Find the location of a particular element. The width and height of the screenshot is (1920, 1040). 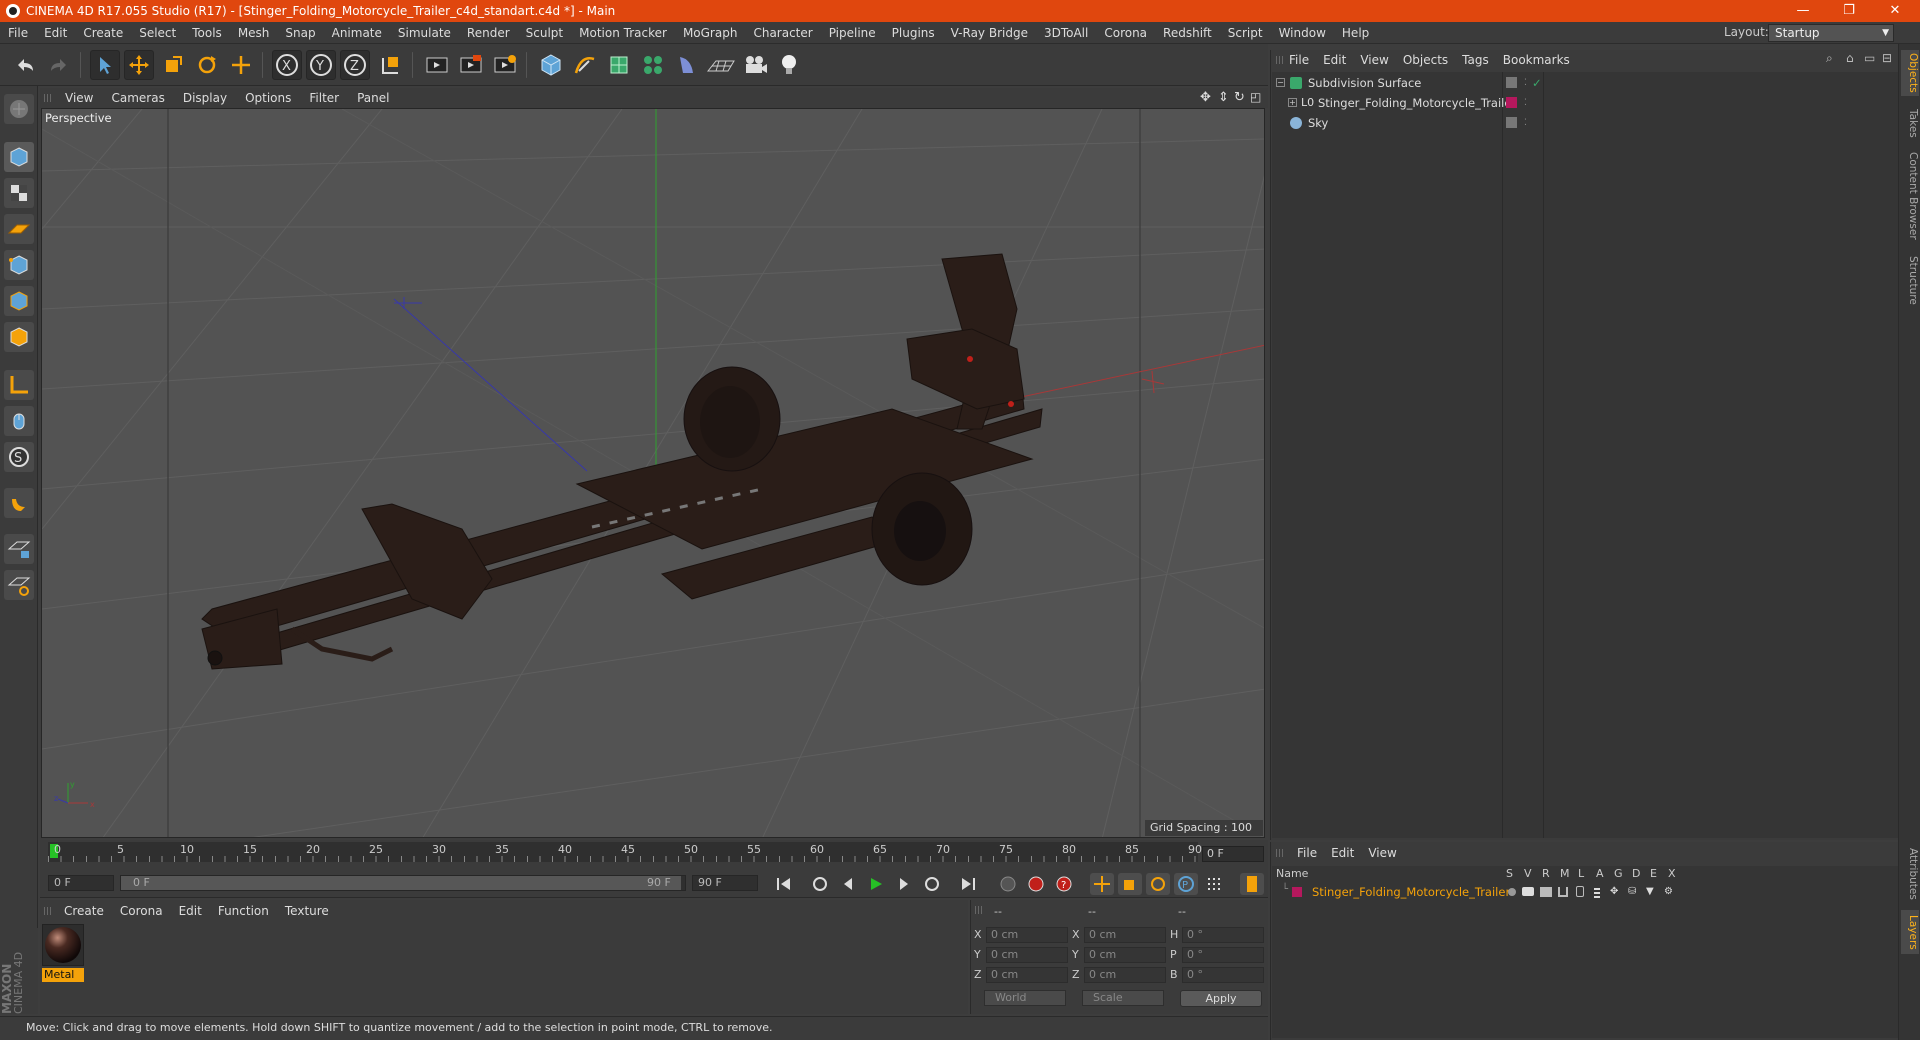

y-axis-icon: Y is located at coordinates (321, 65).